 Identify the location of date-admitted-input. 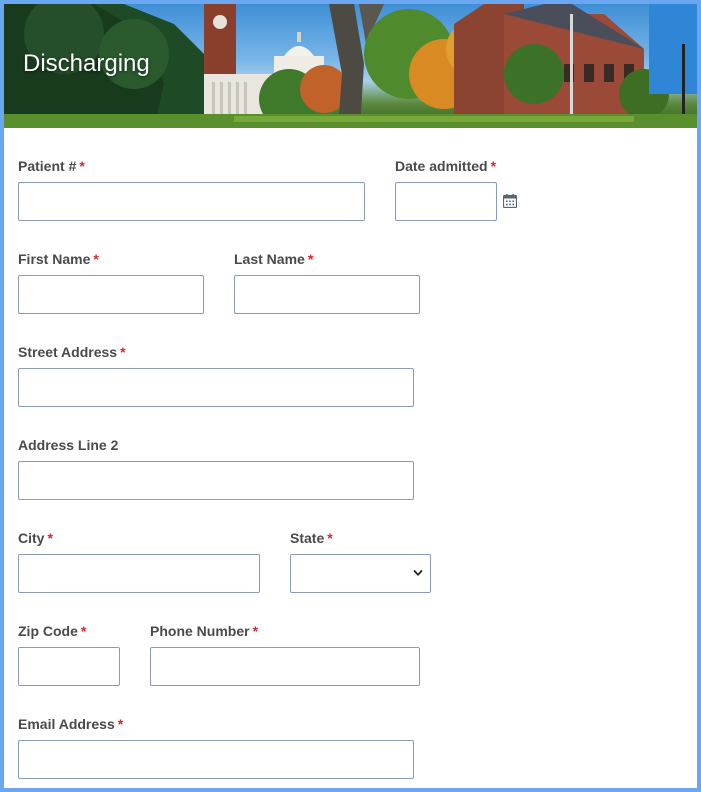
(446, 201).